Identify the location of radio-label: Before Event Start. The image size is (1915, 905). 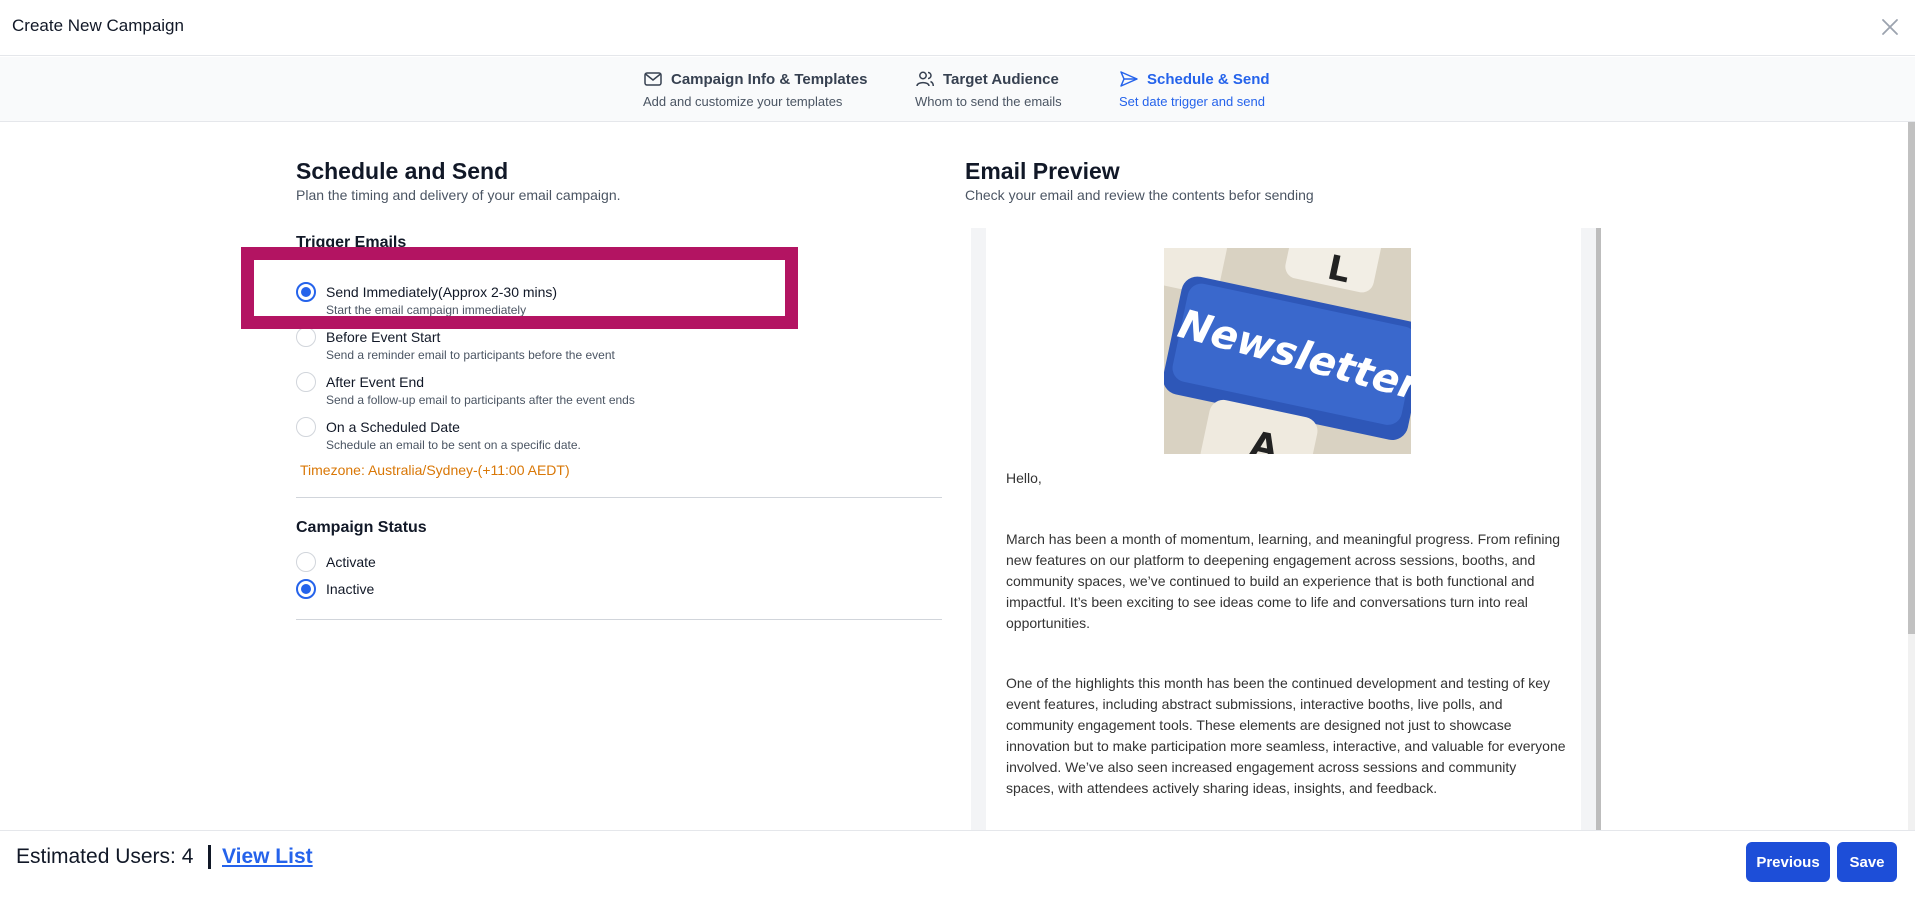
(383, 337).